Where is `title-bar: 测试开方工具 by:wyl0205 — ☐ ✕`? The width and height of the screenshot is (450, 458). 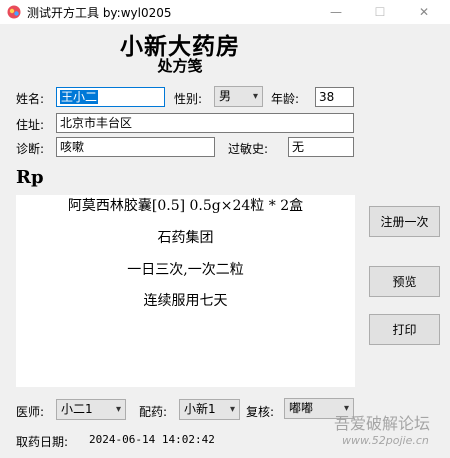 title-bar: 测试开方工具 by:wyl0205 — ☐ ✕ is located at coordinates (225, 12).